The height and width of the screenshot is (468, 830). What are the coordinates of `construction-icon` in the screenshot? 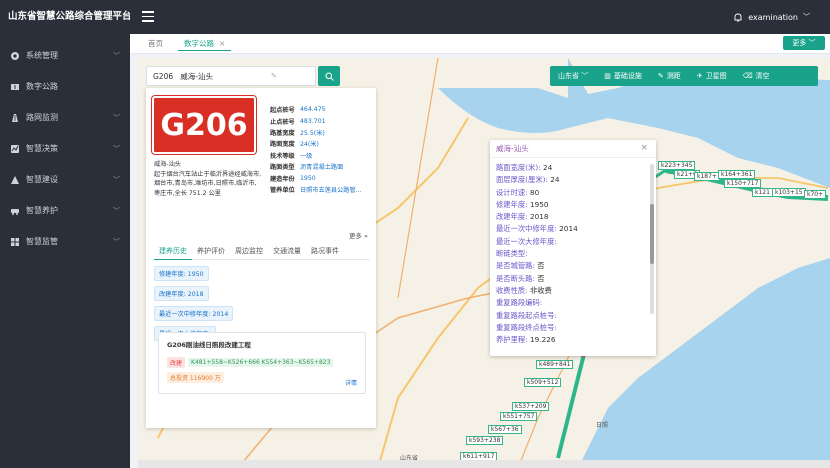 It's located at (15, 179).